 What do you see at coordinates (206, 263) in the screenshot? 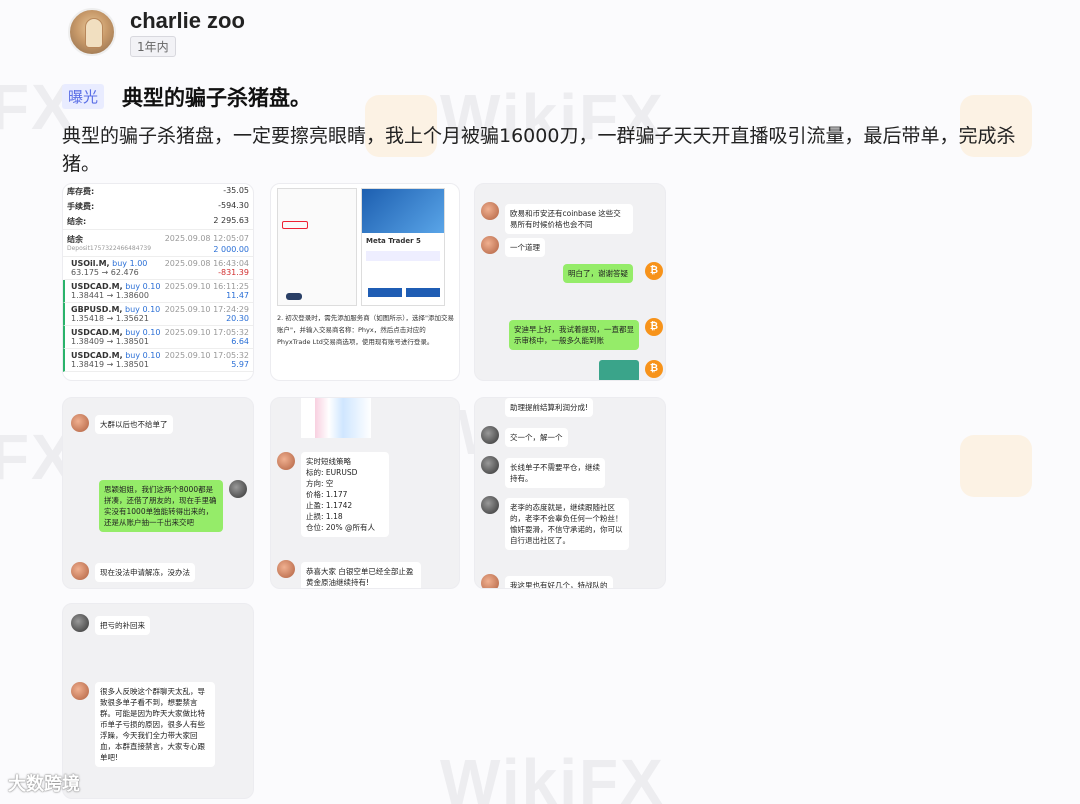
I see `trade-date: 2025.09.08 16:43:04` at bounding box center [206, 263].